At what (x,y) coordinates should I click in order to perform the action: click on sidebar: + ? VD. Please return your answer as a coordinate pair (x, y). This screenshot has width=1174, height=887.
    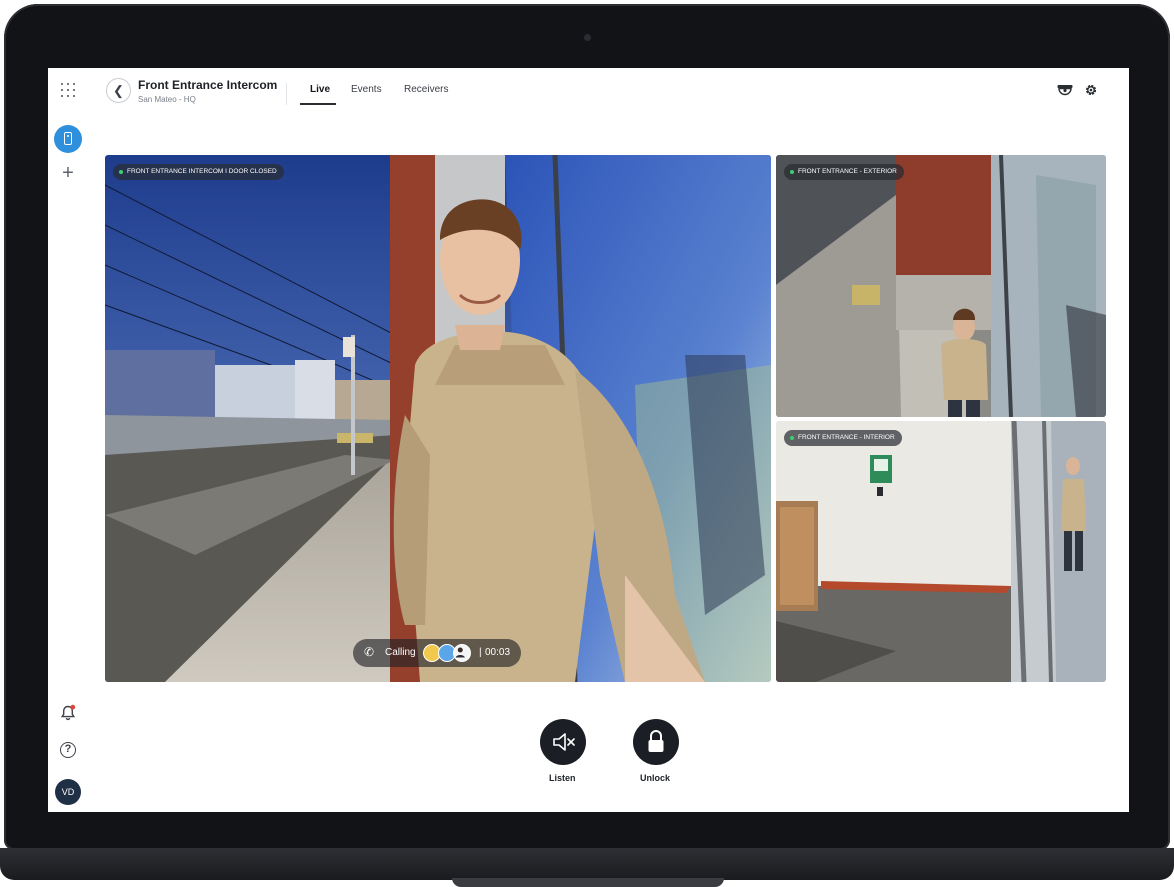
    Looking at the image, I should click on (68, 440).